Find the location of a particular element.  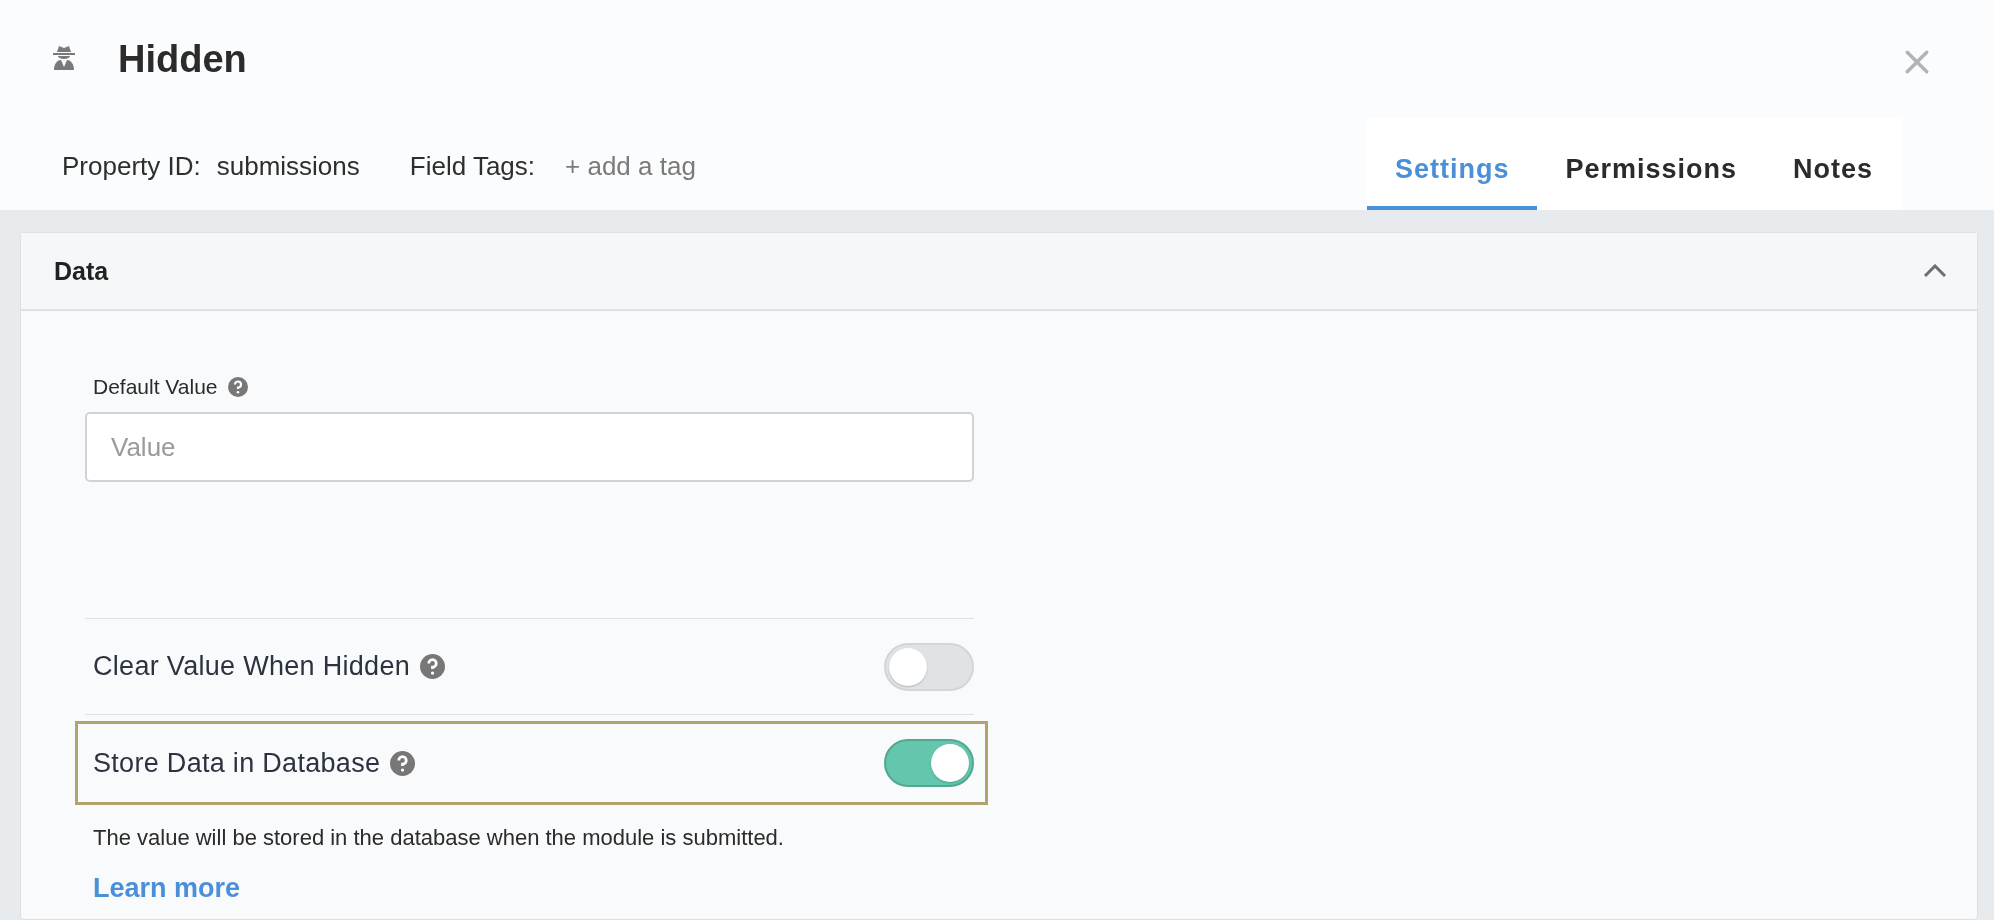

window-title: Hidden is located at coordinates (182, 59).